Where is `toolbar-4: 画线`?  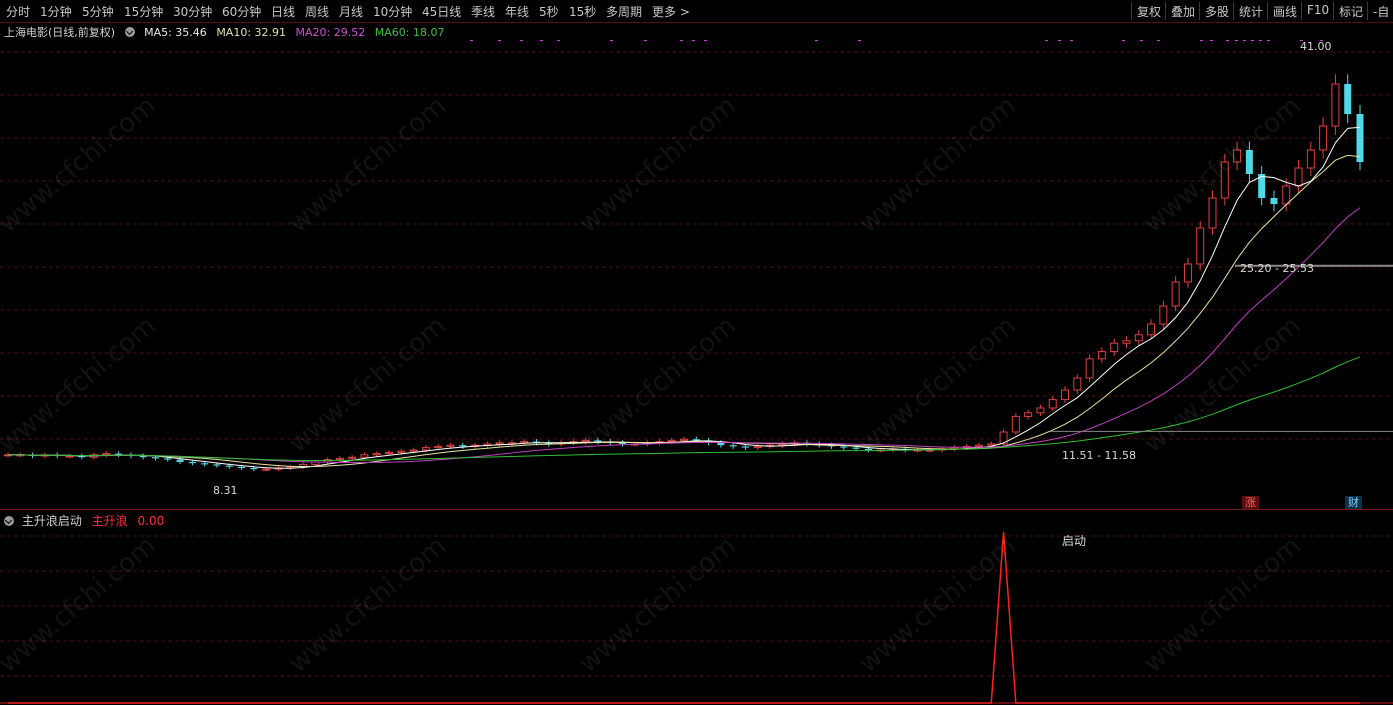 toolbar-4: 画线 is located at coordinates (1285, 11).